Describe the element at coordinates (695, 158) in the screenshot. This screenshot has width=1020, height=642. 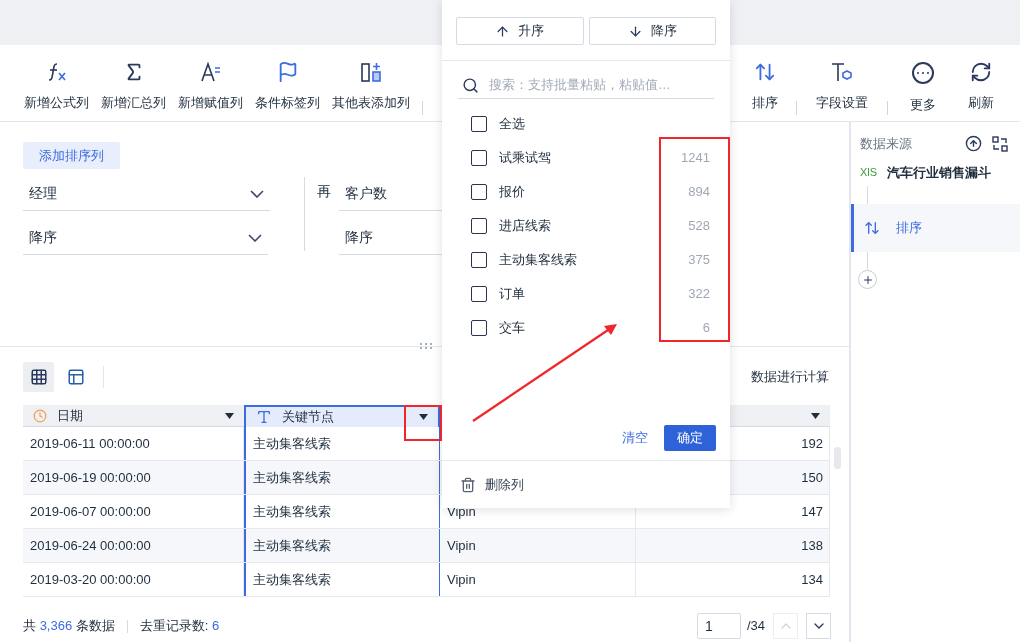
I see `option-count: 1241` at that location.